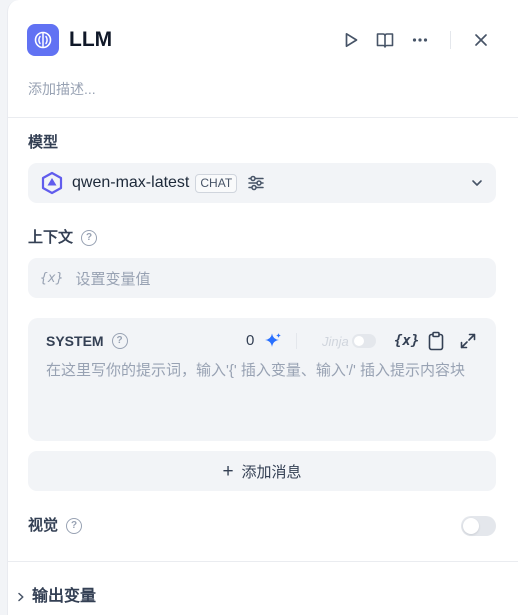  I want to click on add-message-button: + 添加消息, so click(262, 471).